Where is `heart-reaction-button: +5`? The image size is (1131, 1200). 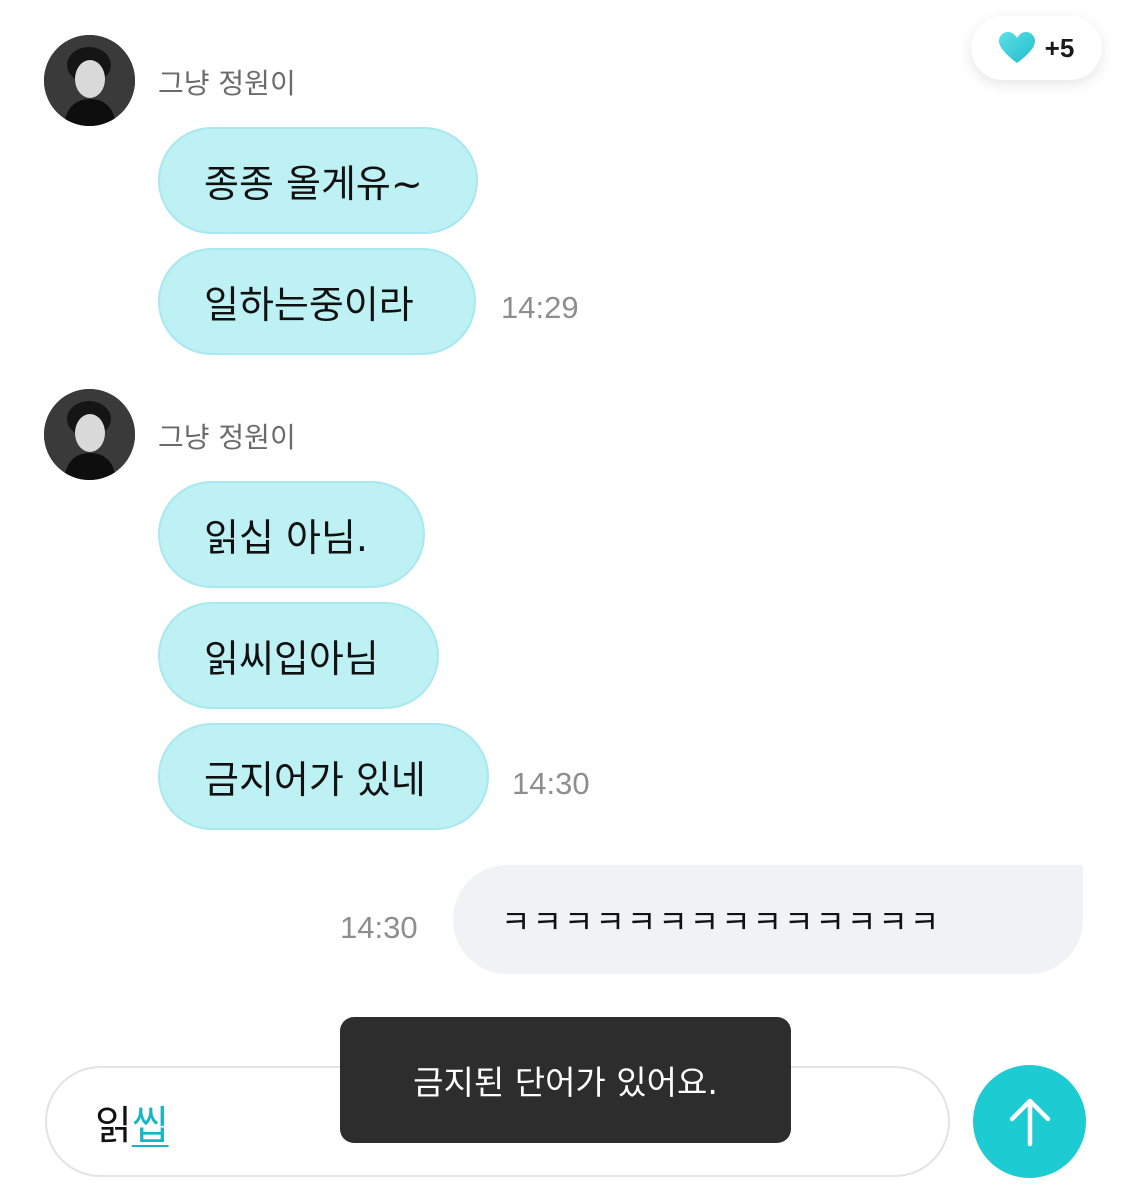
heart-reaction-button: +5 is located at coordinates (1036, 48).